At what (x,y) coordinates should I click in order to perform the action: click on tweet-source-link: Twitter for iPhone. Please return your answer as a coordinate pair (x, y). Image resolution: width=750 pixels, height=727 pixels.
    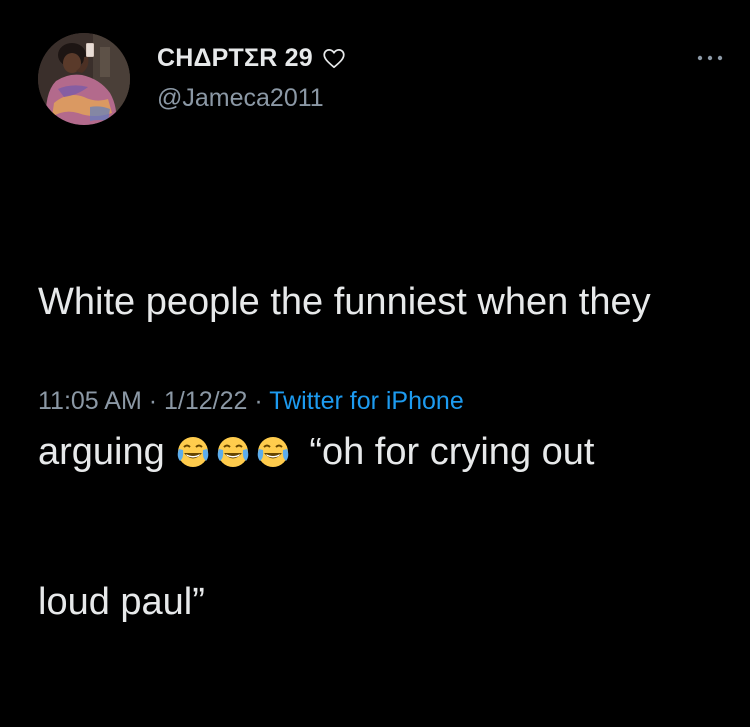
    Looking at the image, I should click on (366, 401).